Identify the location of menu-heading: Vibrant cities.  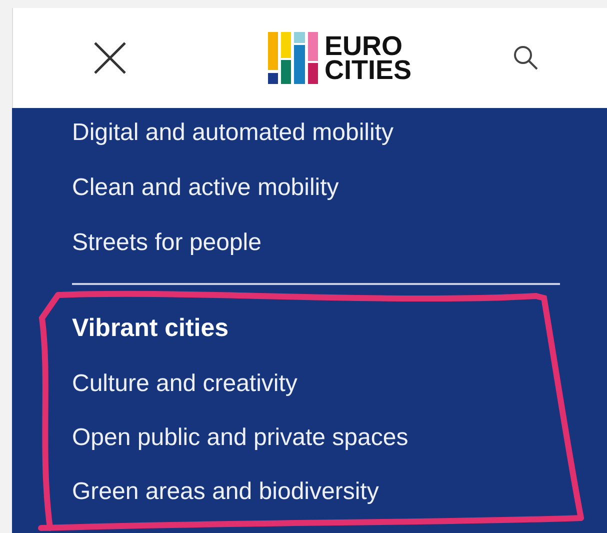
(151, 328).